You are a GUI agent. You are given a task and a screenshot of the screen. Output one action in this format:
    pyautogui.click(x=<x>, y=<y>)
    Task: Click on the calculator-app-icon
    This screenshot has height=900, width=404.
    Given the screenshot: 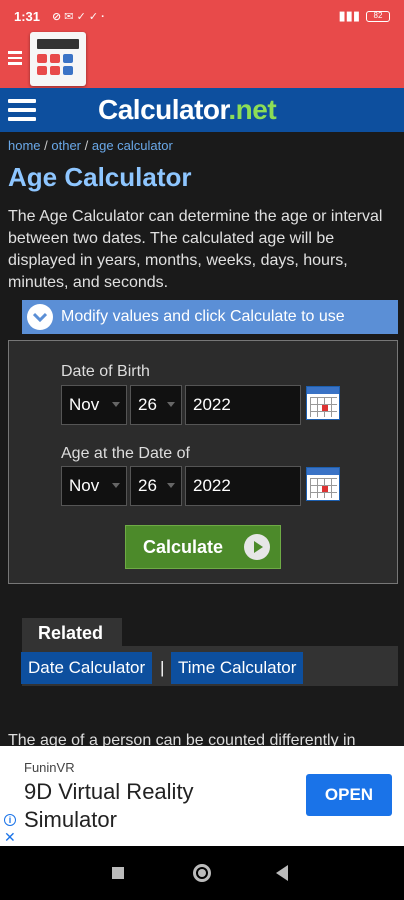 What is the action you would take?
    pyautogui.click(x=58, y=59)
    